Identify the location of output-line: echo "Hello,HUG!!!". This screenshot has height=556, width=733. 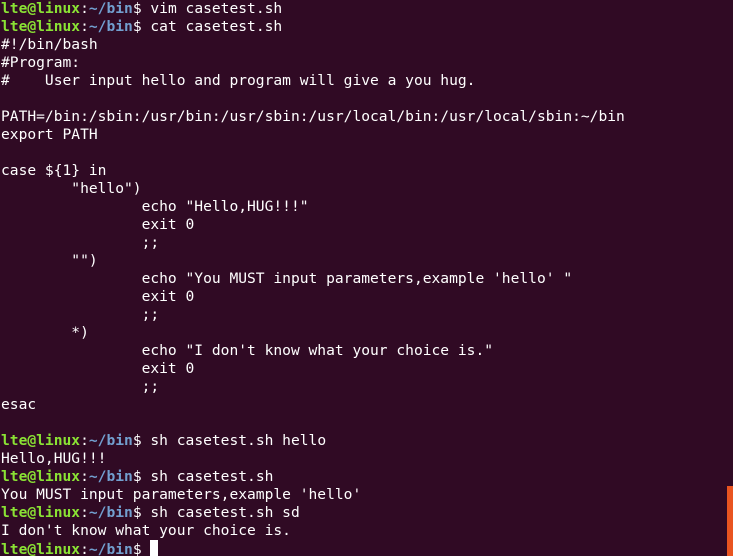
(363, 207).